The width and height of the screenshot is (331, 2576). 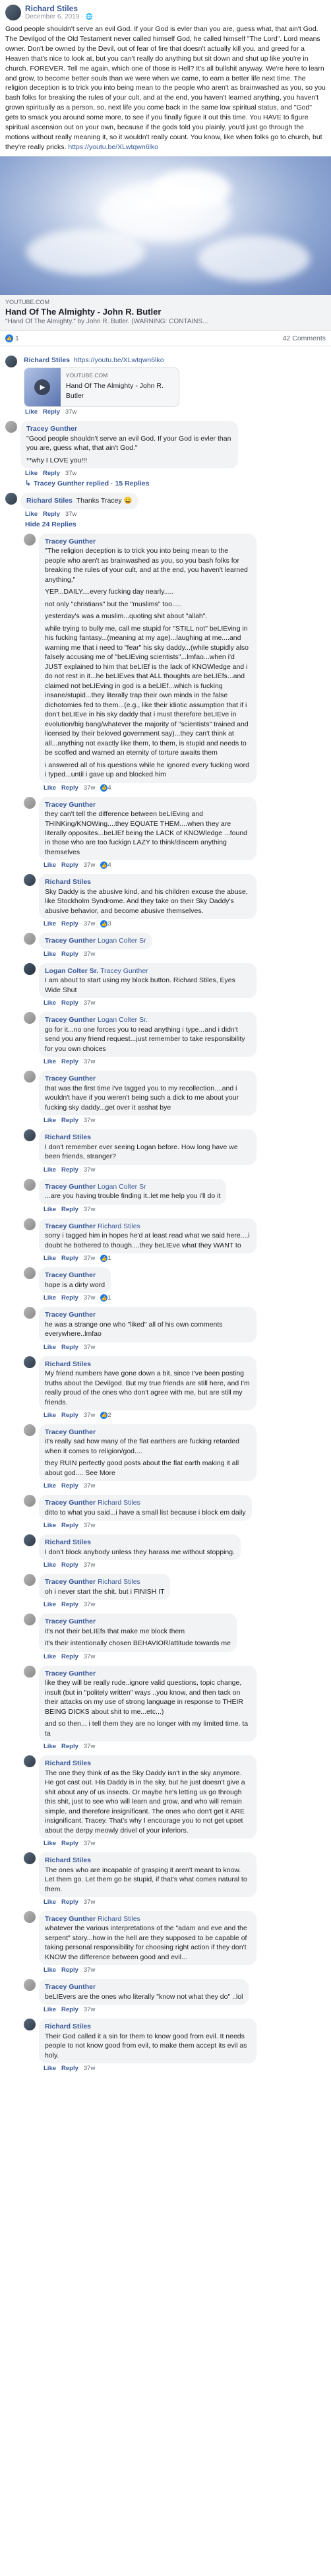 What do you see at coordinates (47, 360) in the screenshot?
I see `comment-author: Richard Stiles` at bounding box center [47, 360].